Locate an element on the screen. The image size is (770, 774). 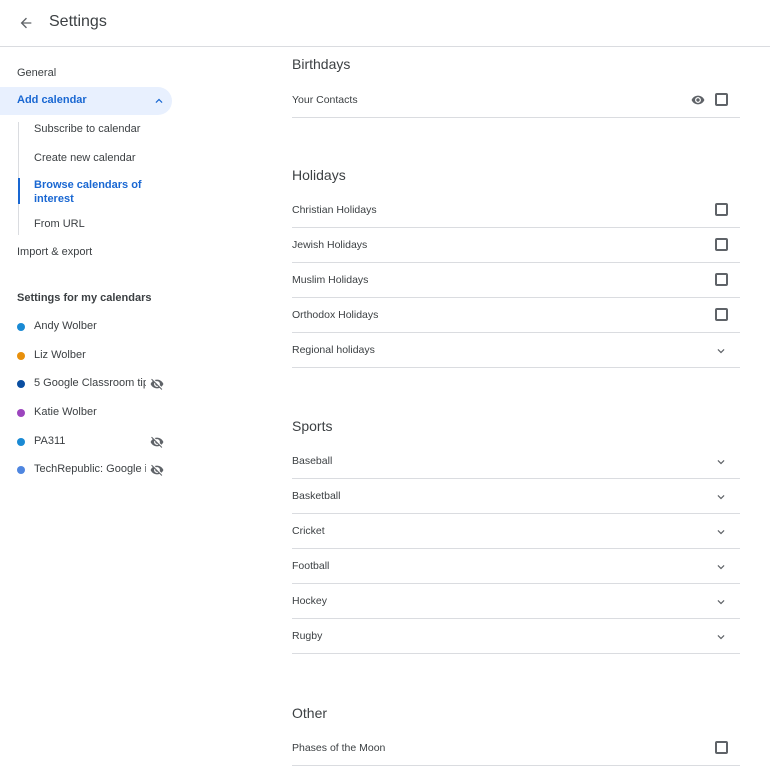
expandable-row: Regional holidays is located at coordinates (516, 350).